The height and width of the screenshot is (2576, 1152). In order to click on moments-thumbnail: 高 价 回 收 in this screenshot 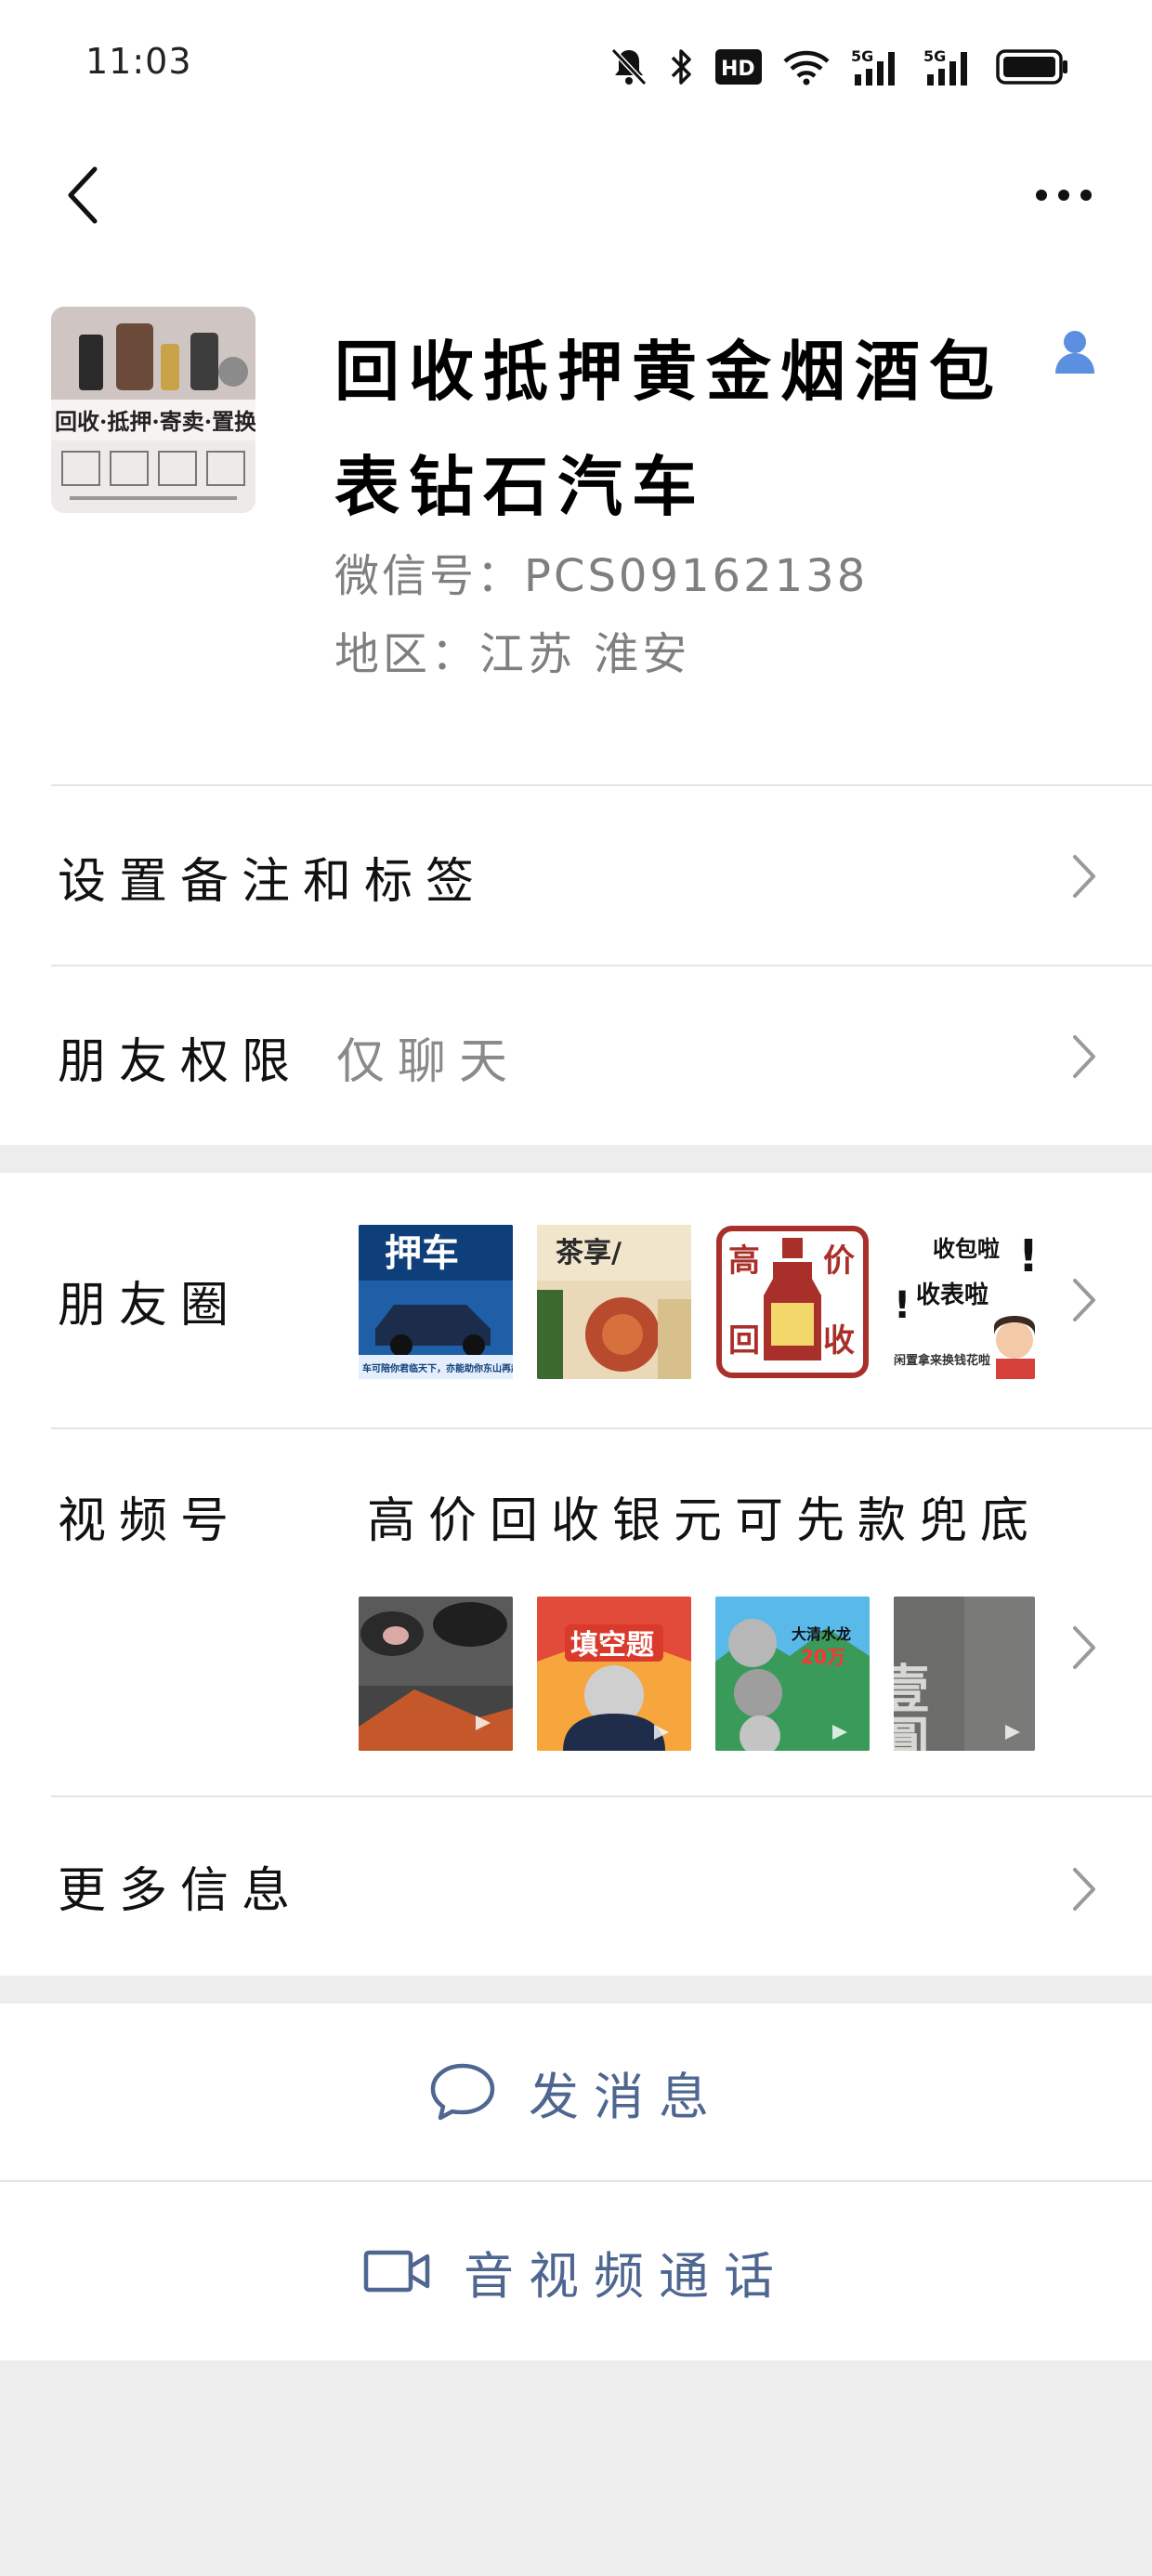, I will do `click(792, 1302)`.